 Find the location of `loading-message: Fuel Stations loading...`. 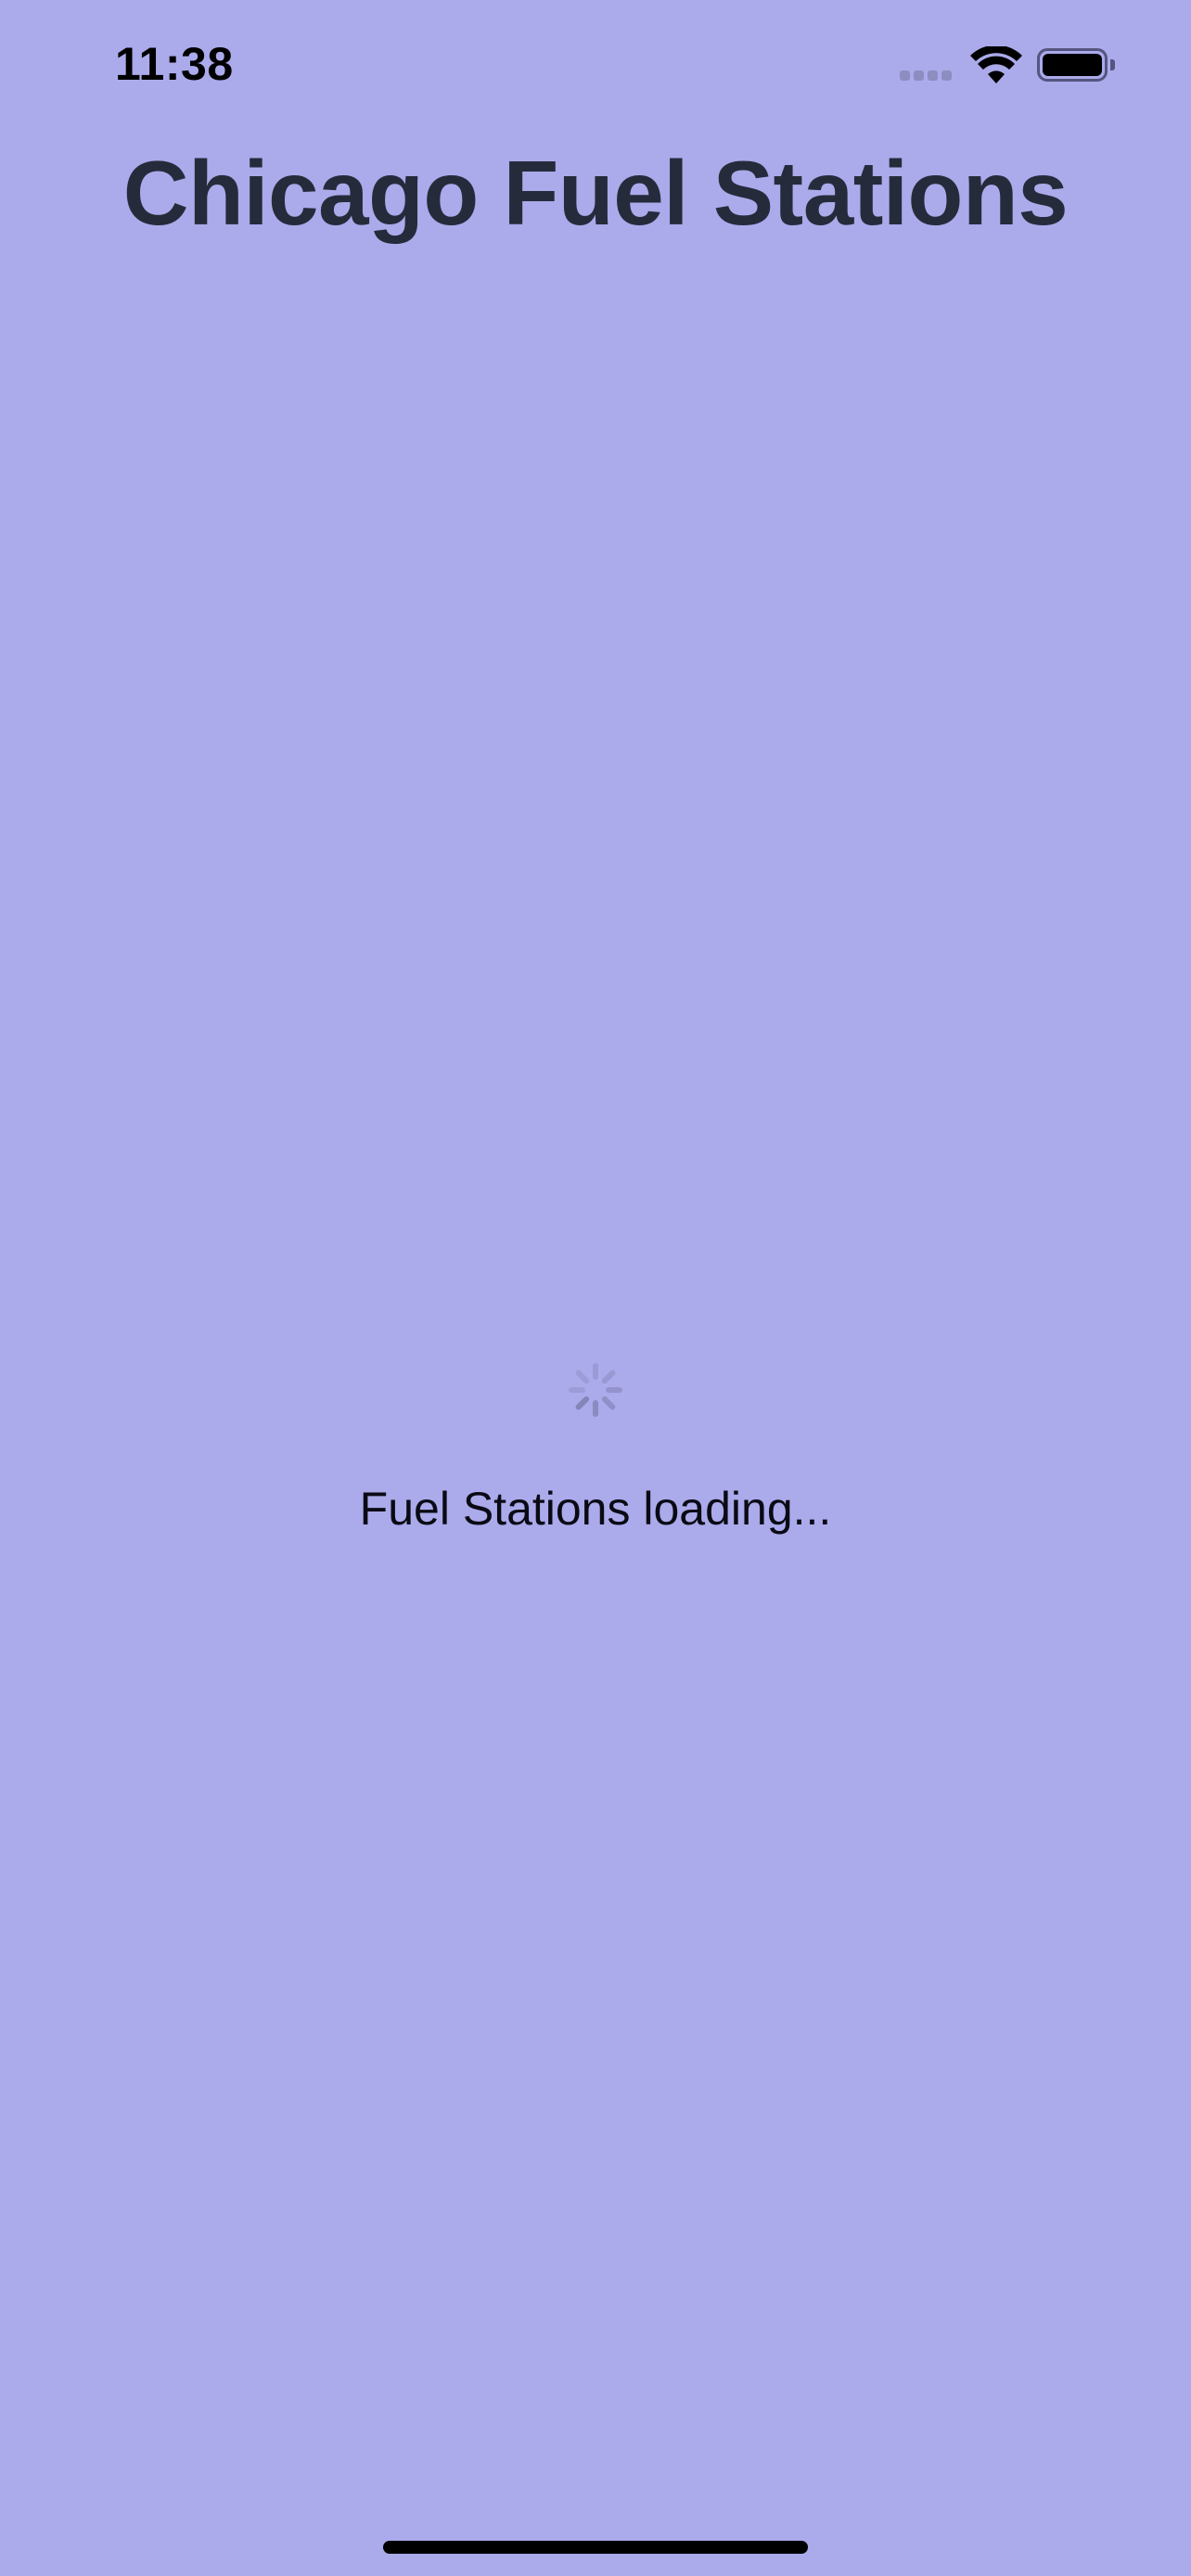

loading-message: Fuel Stations loading... is located at coordinates (595, 1509).